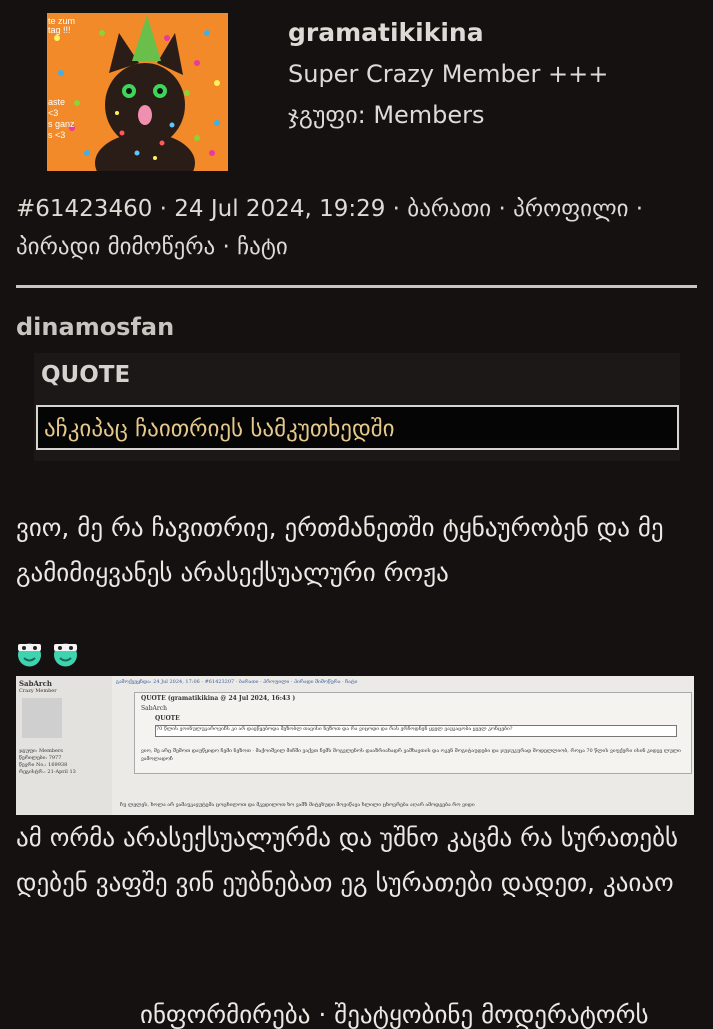 The image size is (713, 1029). Describe the element at coordinates (43, 765) in the screenshot. I see `ss-stat: წევრი No.: 169938` at that location.